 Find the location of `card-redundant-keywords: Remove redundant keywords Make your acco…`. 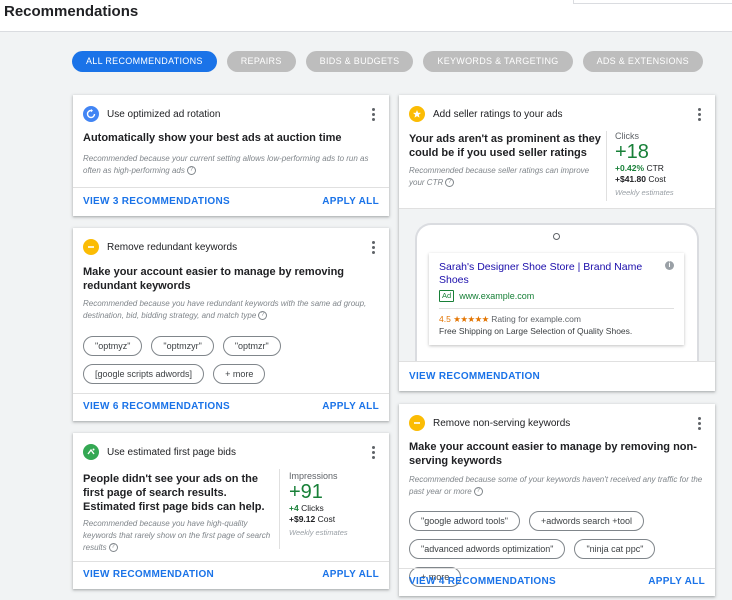

card-redundant-keywords: Remove redundant keywords Make your acco… is located at coordinates (231, 324).